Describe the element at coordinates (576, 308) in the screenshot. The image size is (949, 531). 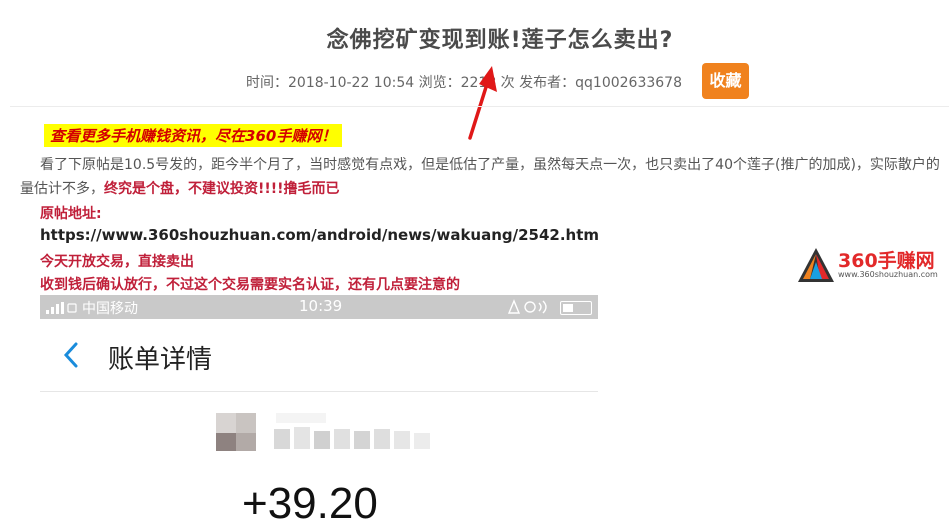
I see `battery-icon` at that location.